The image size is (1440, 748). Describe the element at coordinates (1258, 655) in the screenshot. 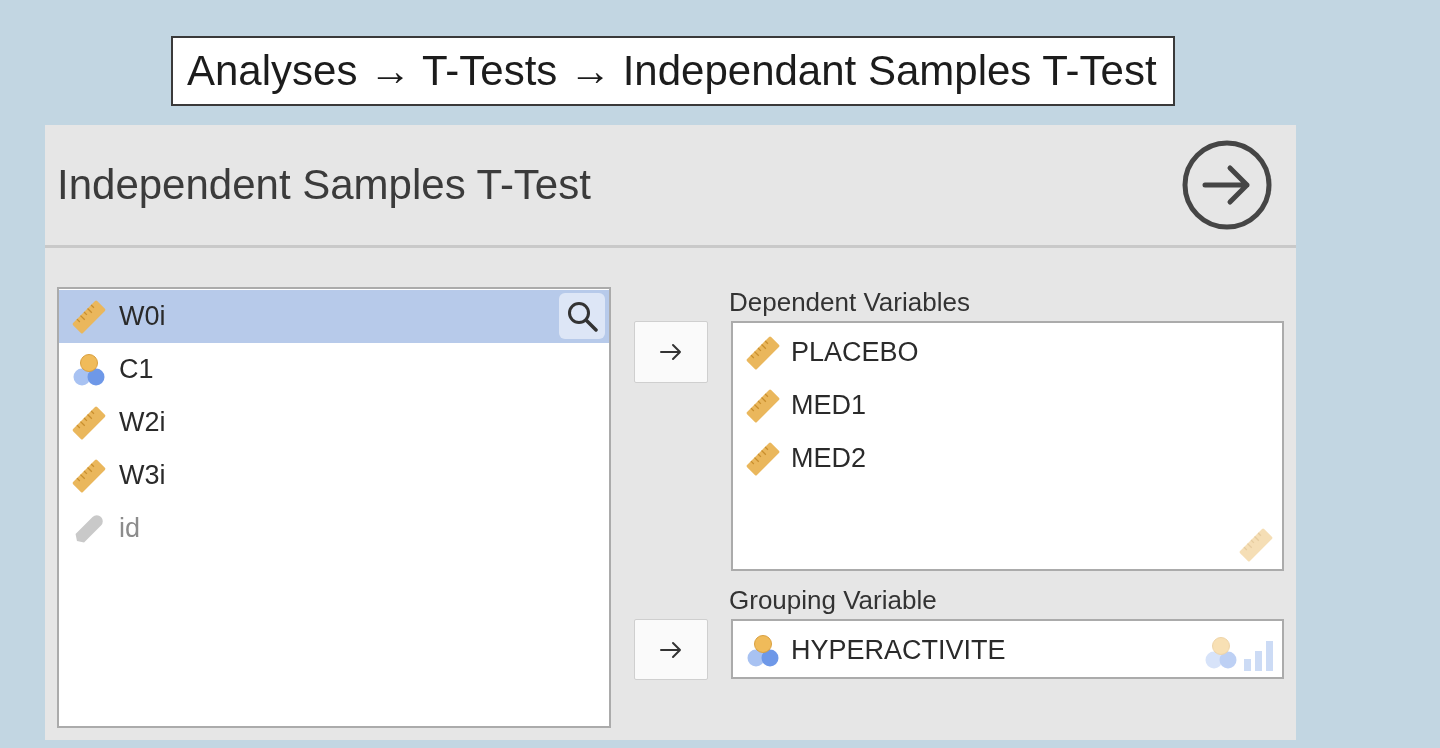

I see `bars-icon` at that location.